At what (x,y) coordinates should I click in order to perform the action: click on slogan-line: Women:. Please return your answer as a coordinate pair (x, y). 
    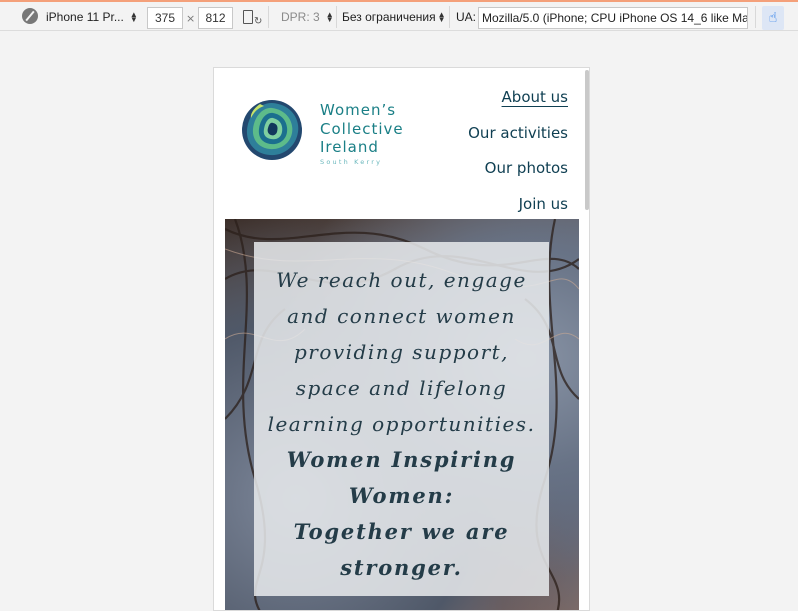
    Looking at the image, I should click on (401, 495).